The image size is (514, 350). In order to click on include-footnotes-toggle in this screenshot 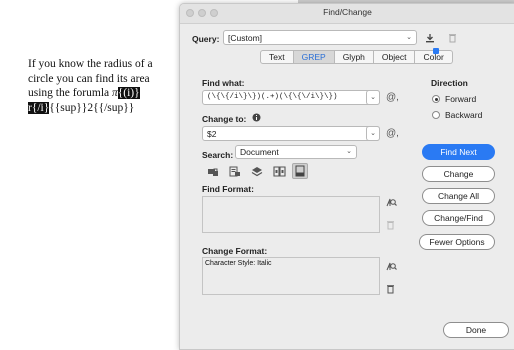, I will do `click(300, 171)`.